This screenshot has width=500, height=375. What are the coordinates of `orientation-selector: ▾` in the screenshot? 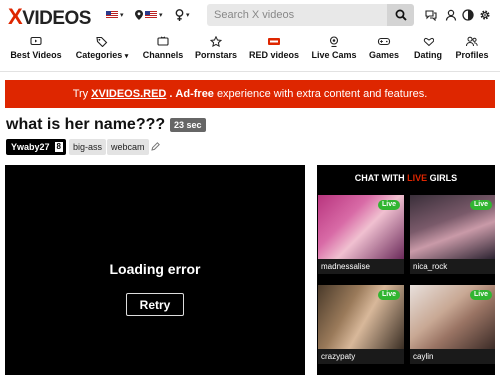 It's located at (182, 15).